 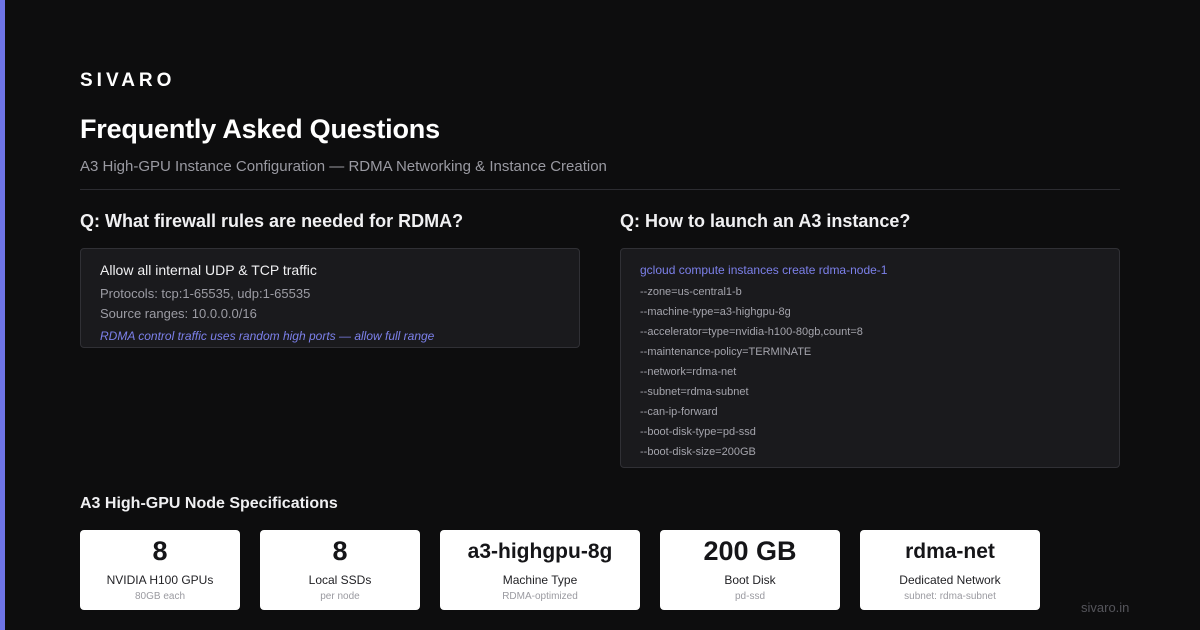 What do you see at coordinates (765, 221) in the screenshot?
I see `faq-question-launch: Q: How to launch an A3 instance?` at bounding box center [765, 221].